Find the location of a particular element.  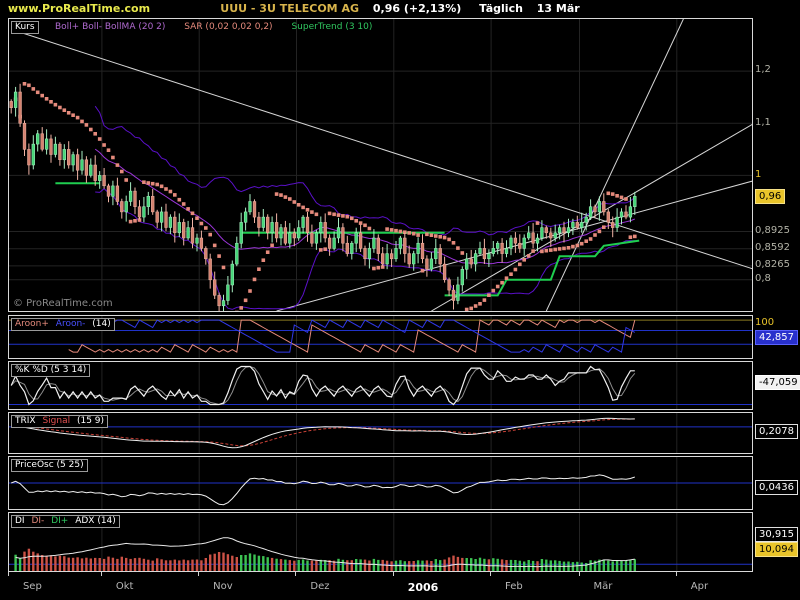

current-price-badge: 0,96 is located at coordinates (770, 196).